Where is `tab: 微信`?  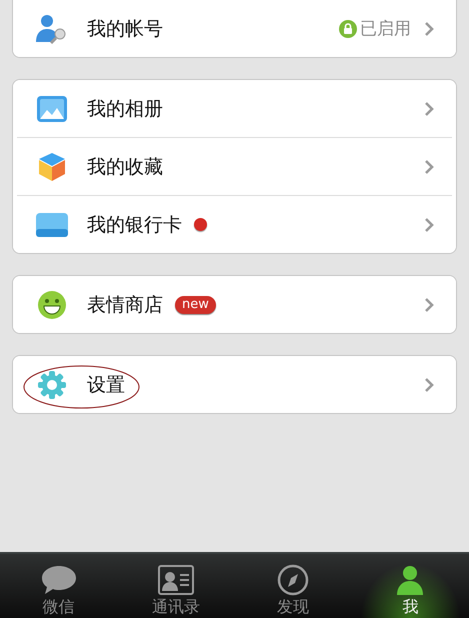
tab: 微信 is located at coordinates (59, 586).